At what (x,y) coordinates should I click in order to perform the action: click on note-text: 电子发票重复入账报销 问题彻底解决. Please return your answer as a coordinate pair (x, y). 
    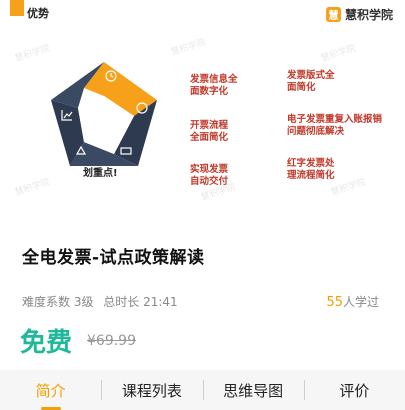
    Looking at the image, I should click on (335, 125).